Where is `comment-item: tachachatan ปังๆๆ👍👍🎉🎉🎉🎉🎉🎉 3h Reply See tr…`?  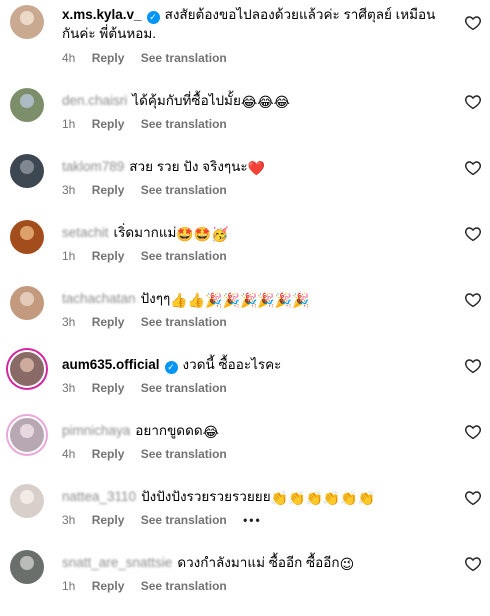 comment-item: tachachatan ปังๆๆ👍👍🎉🎉🎉🎉🎉🎉 3h Reply See tr… is located at coordinates (245, 319).